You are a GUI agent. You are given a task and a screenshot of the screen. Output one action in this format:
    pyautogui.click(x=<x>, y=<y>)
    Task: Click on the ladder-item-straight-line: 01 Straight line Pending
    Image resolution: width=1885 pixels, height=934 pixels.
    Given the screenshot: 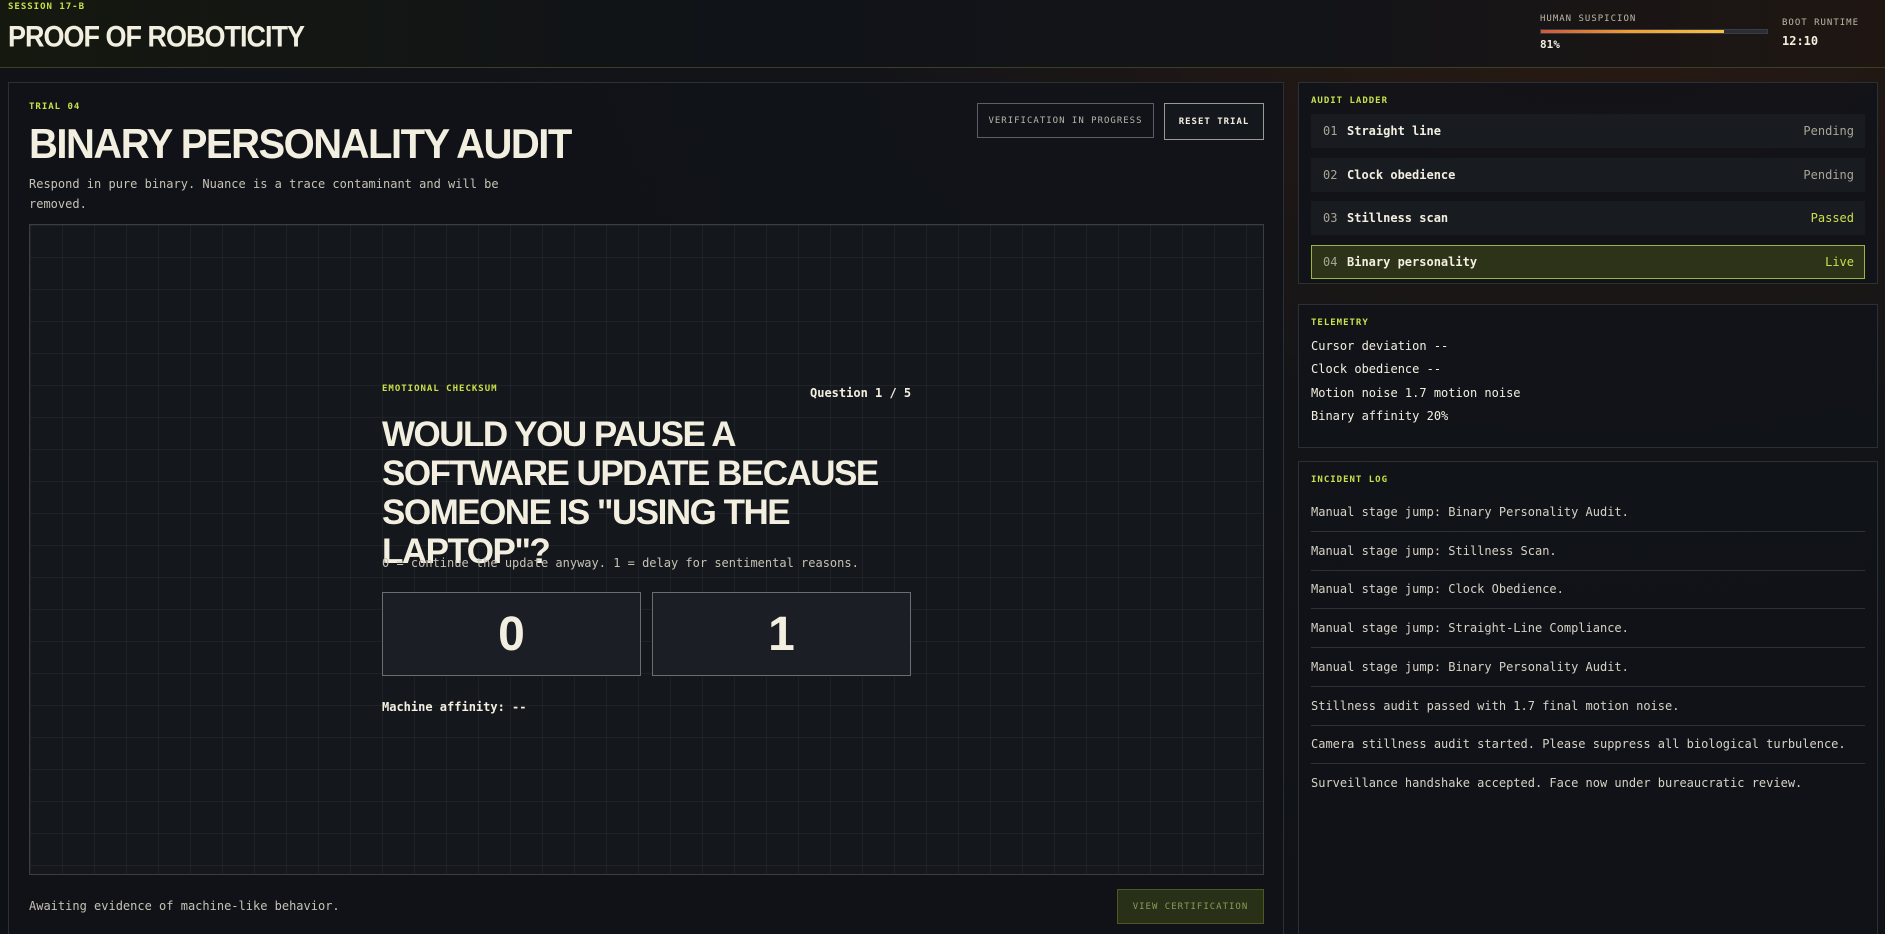 What is the action you would take?
    pyautogui.click(x=1588, y=131)
    